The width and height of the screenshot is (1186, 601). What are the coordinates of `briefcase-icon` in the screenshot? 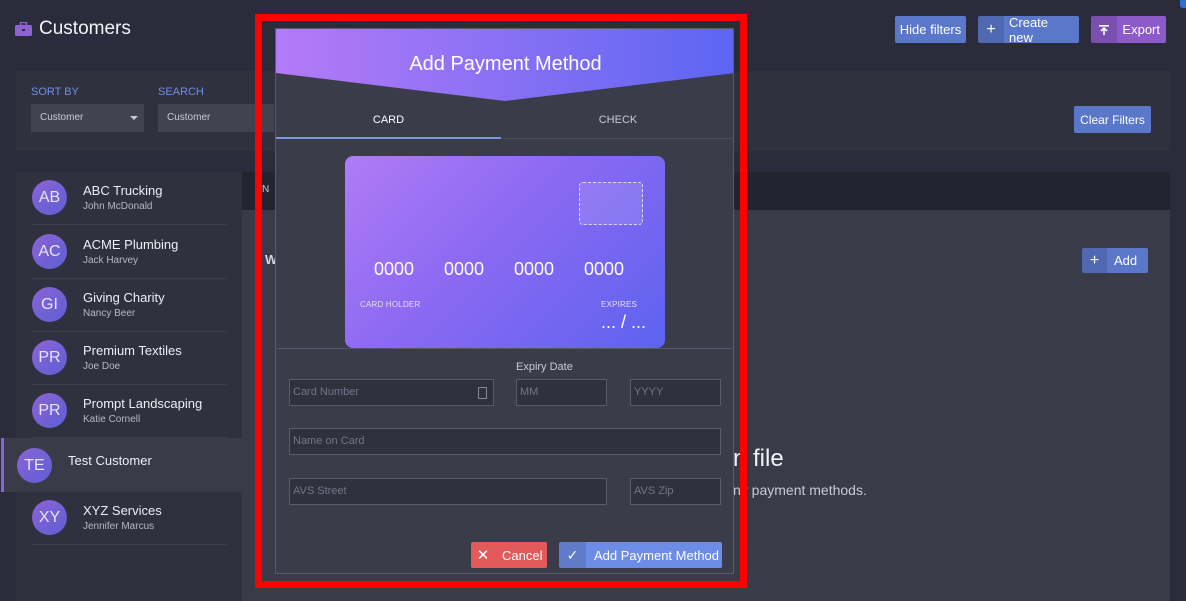 It's located at (23, 28).